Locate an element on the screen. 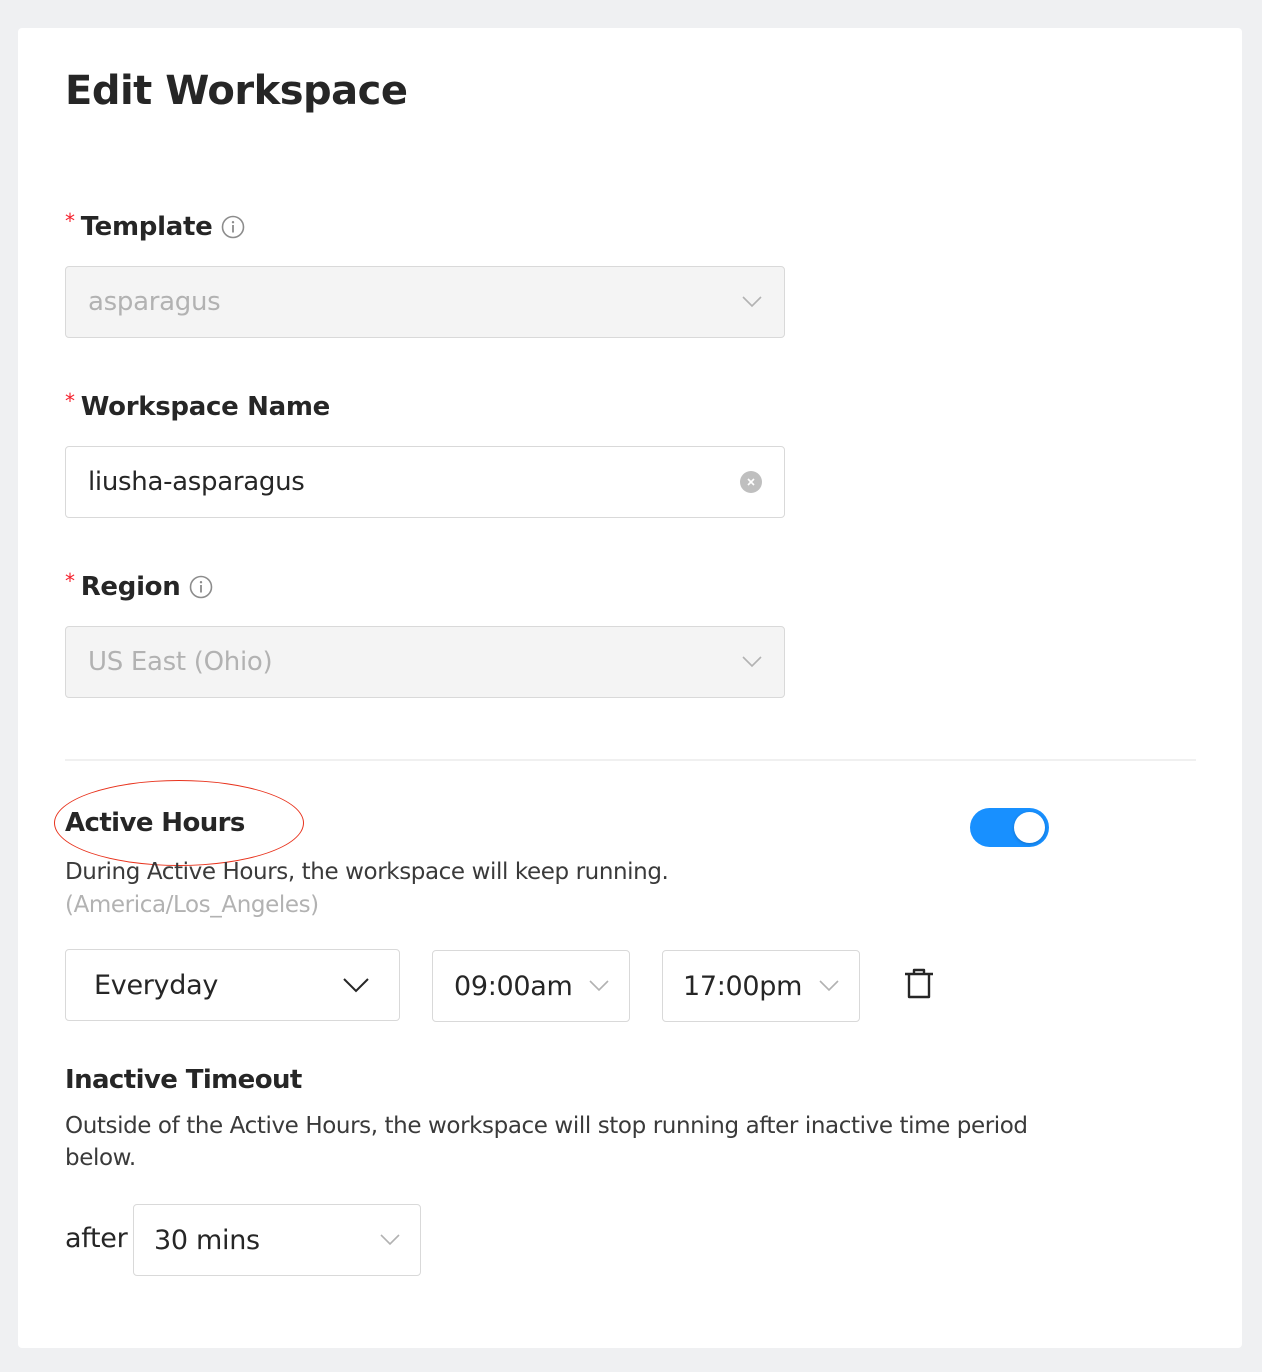  start-time-value: 09:00am is located at coordinates (513, 986).